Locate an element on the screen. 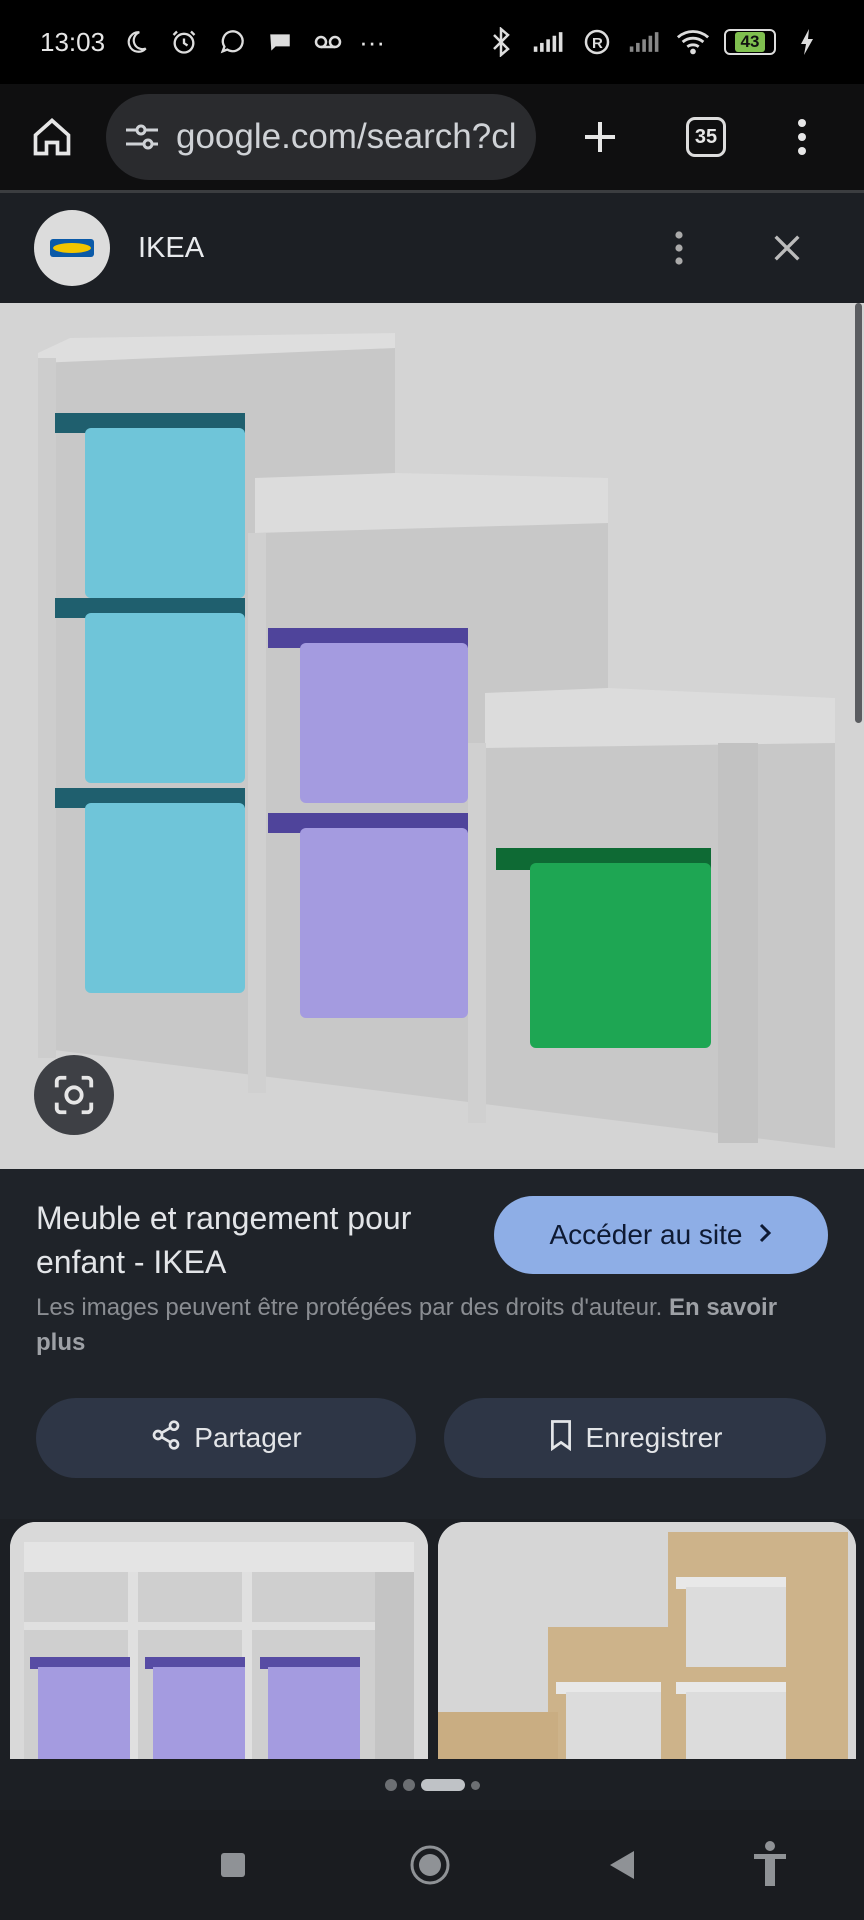 The width and height of the screenshot is (864, 1920). site-logo is located at coordinates (72, 248).